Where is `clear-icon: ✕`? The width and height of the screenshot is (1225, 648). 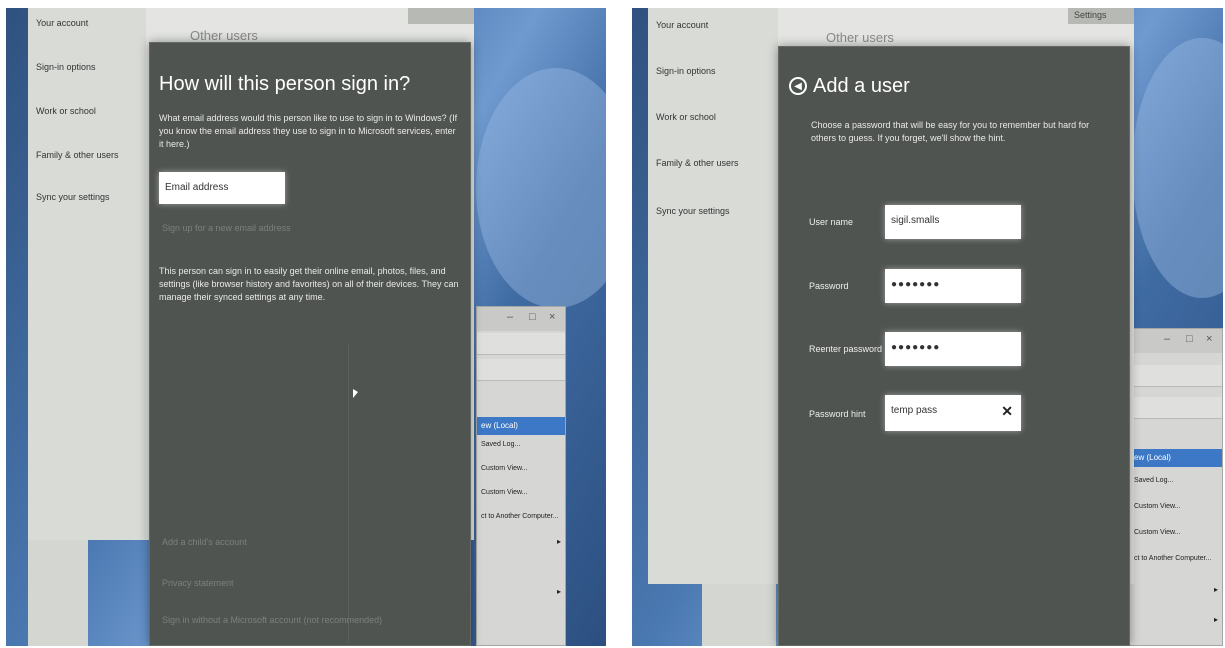 clear-icon: ✕ is located at coordinates (1007, 411).